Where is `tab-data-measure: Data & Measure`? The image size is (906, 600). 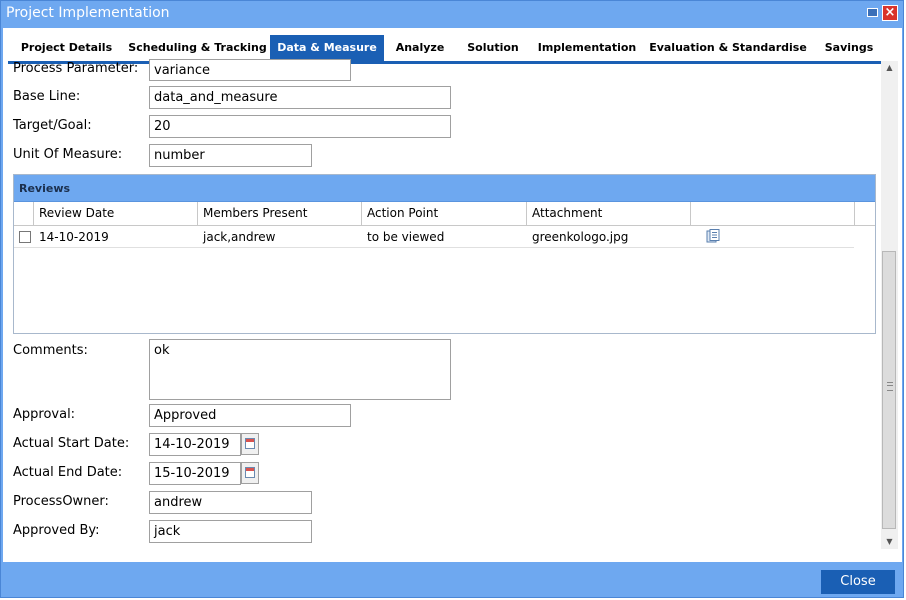 tab-data-measure: Data & Measure is located at coordinates (327, 48).